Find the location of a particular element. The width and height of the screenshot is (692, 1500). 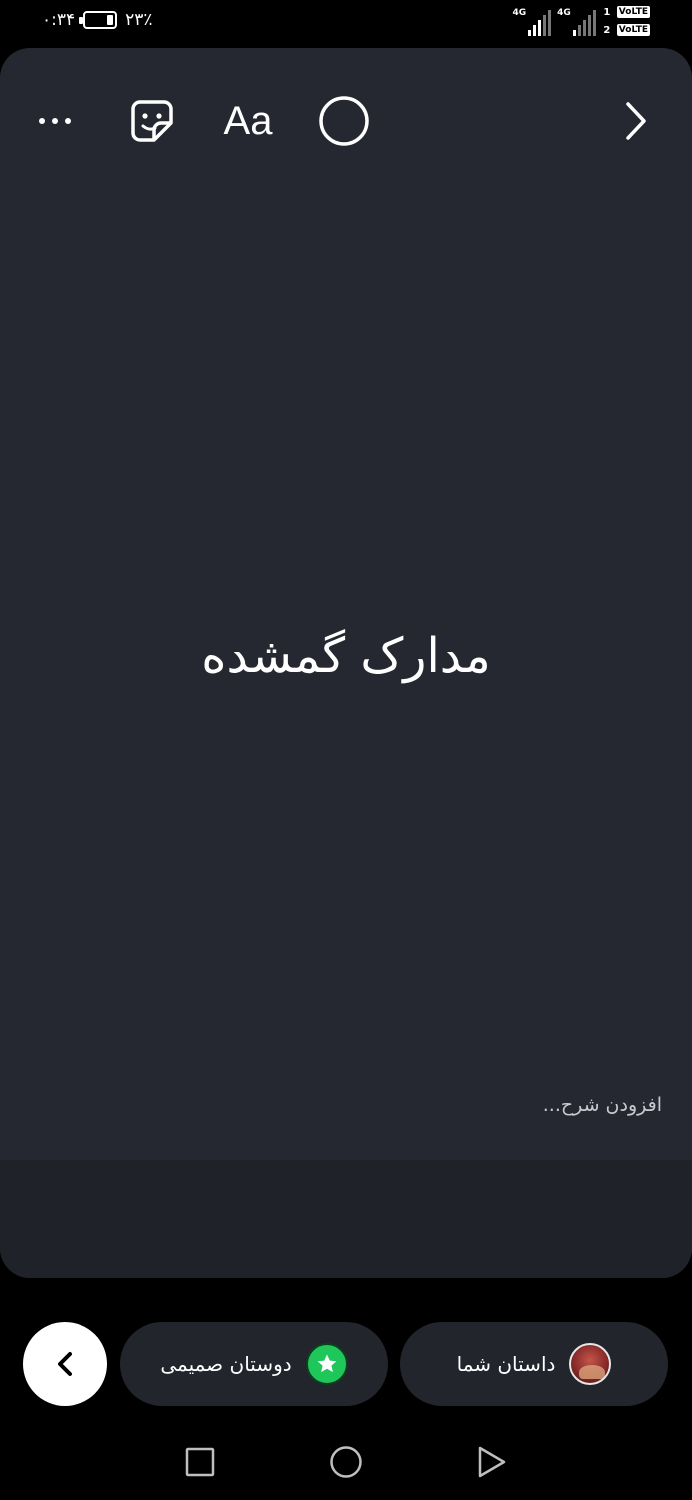

more-options-button is located at coordinates (55, 121).